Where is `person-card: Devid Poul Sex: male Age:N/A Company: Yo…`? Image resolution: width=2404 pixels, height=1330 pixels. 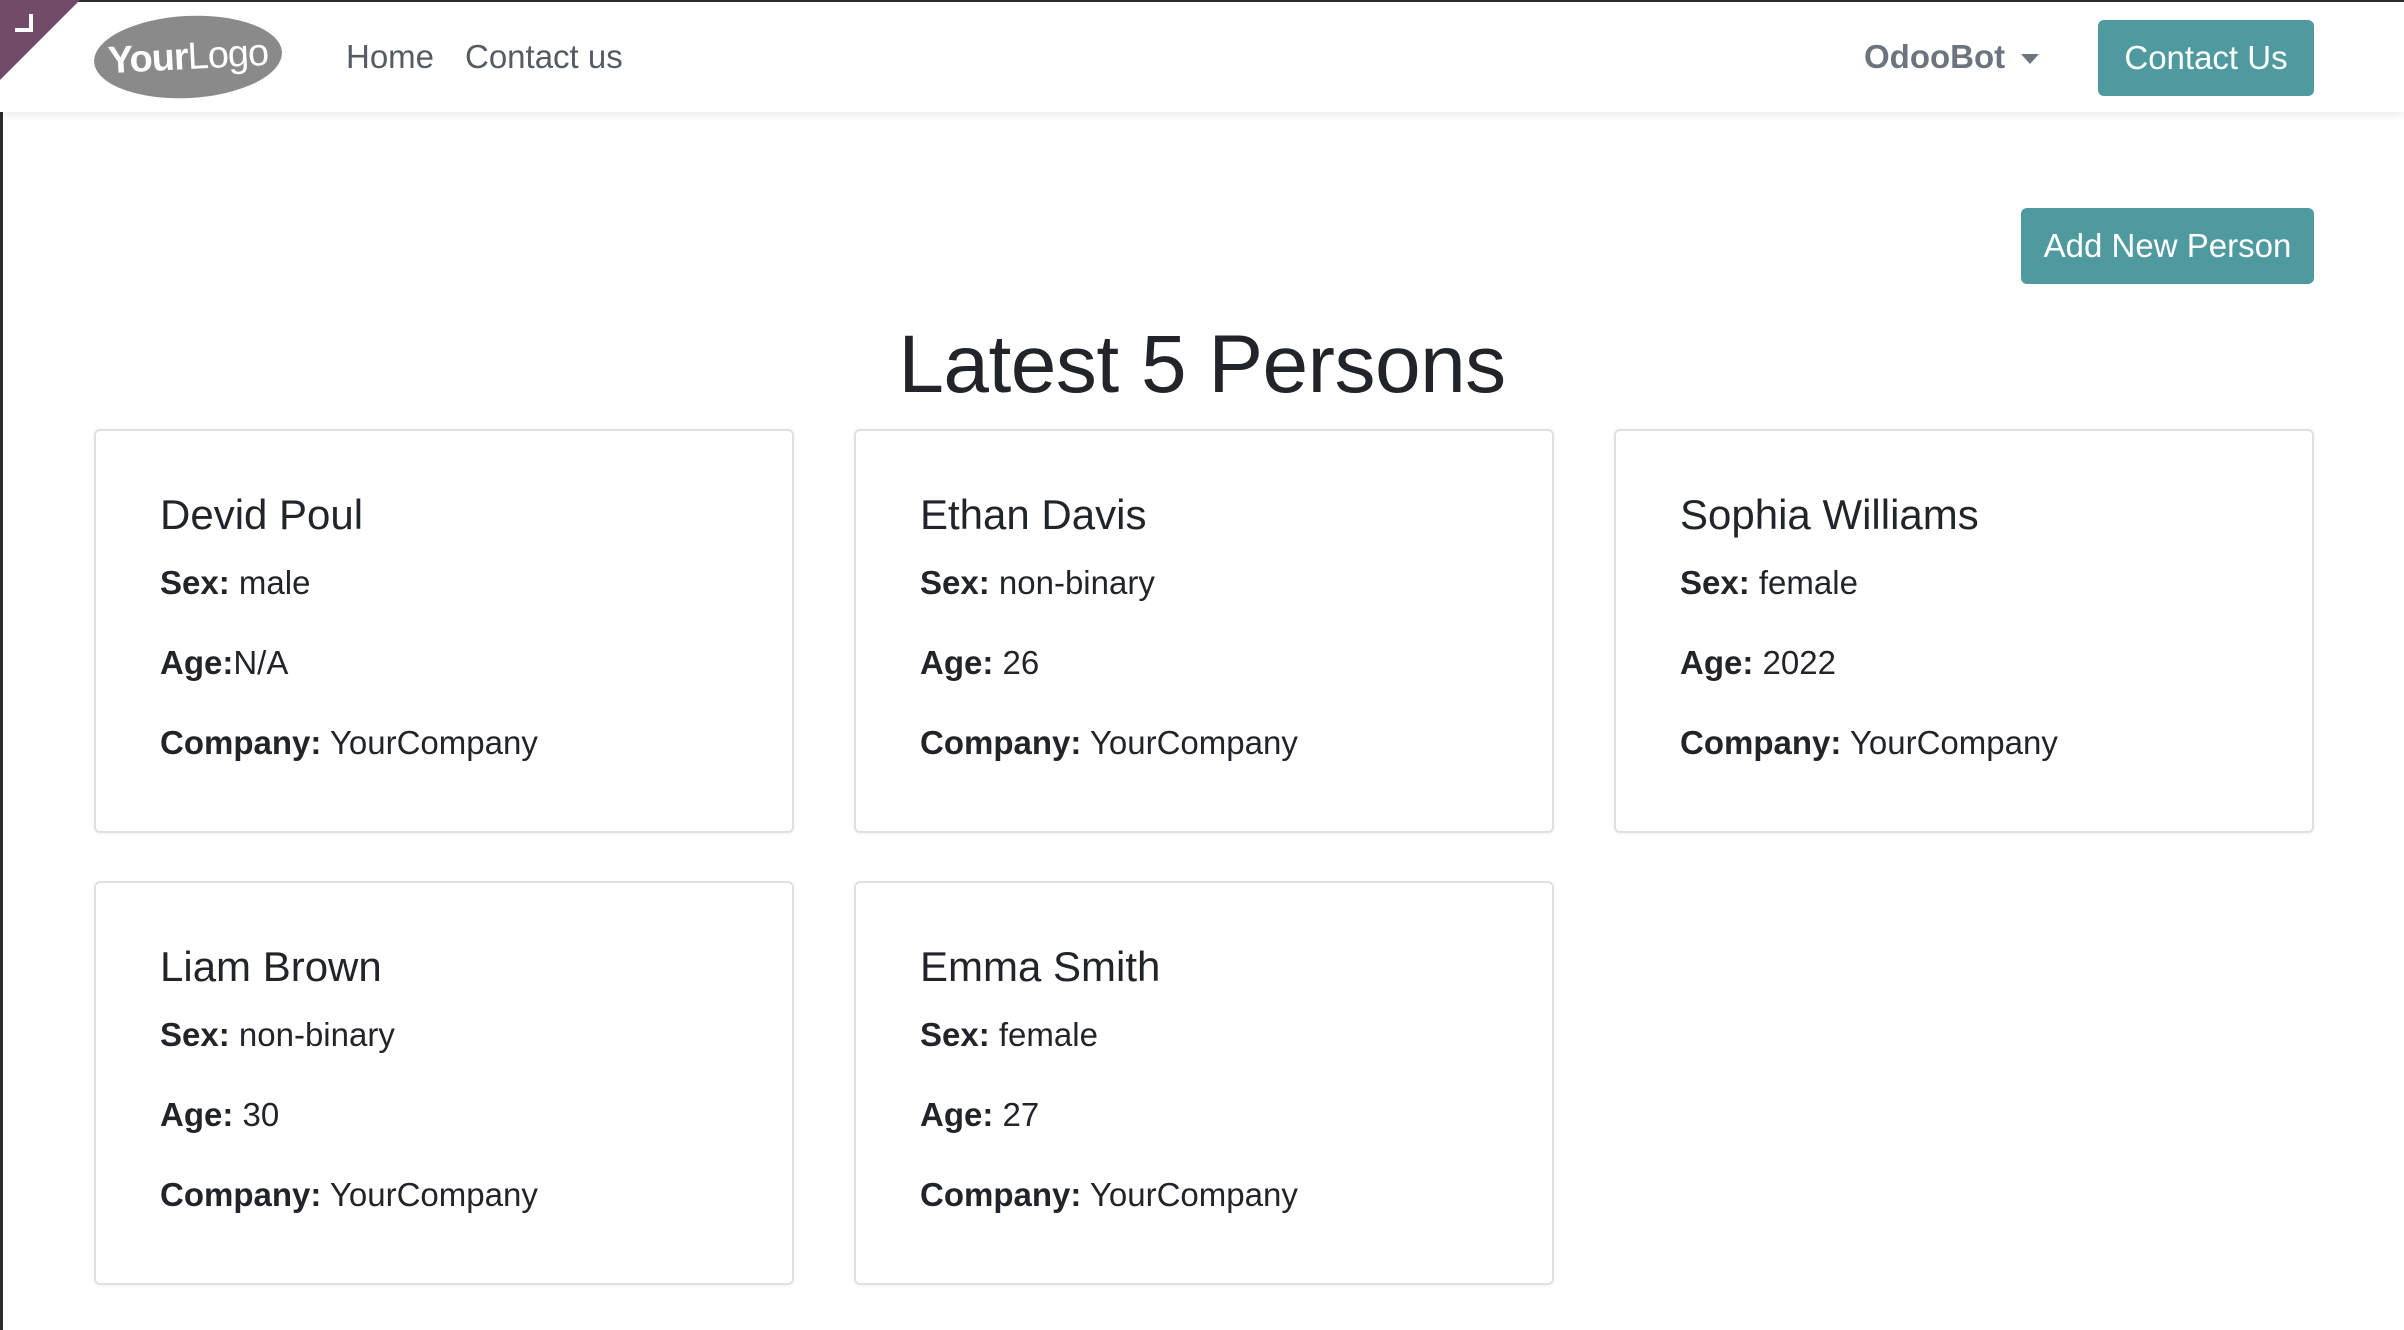 person-card: Devid Poul Sex: male Age:N/A Company: Yo… is located at coordinates (444, 631).